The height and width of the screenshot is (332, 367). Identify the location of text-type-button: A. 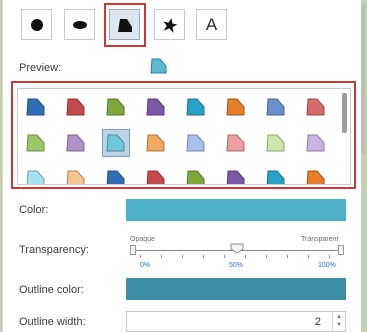
(211, 24).